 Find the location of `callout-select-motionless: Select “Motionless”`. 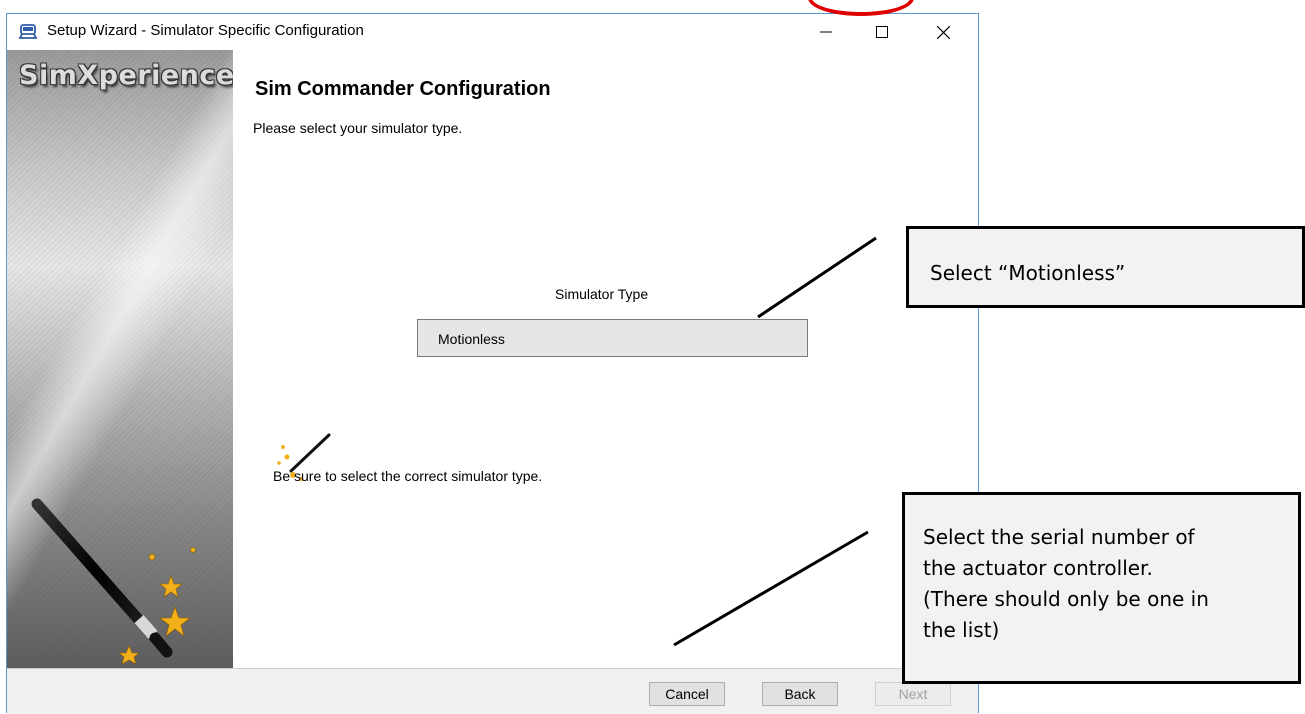

callout-select-motionless: Select “Motionless” is located at coordinates (1105, 267).